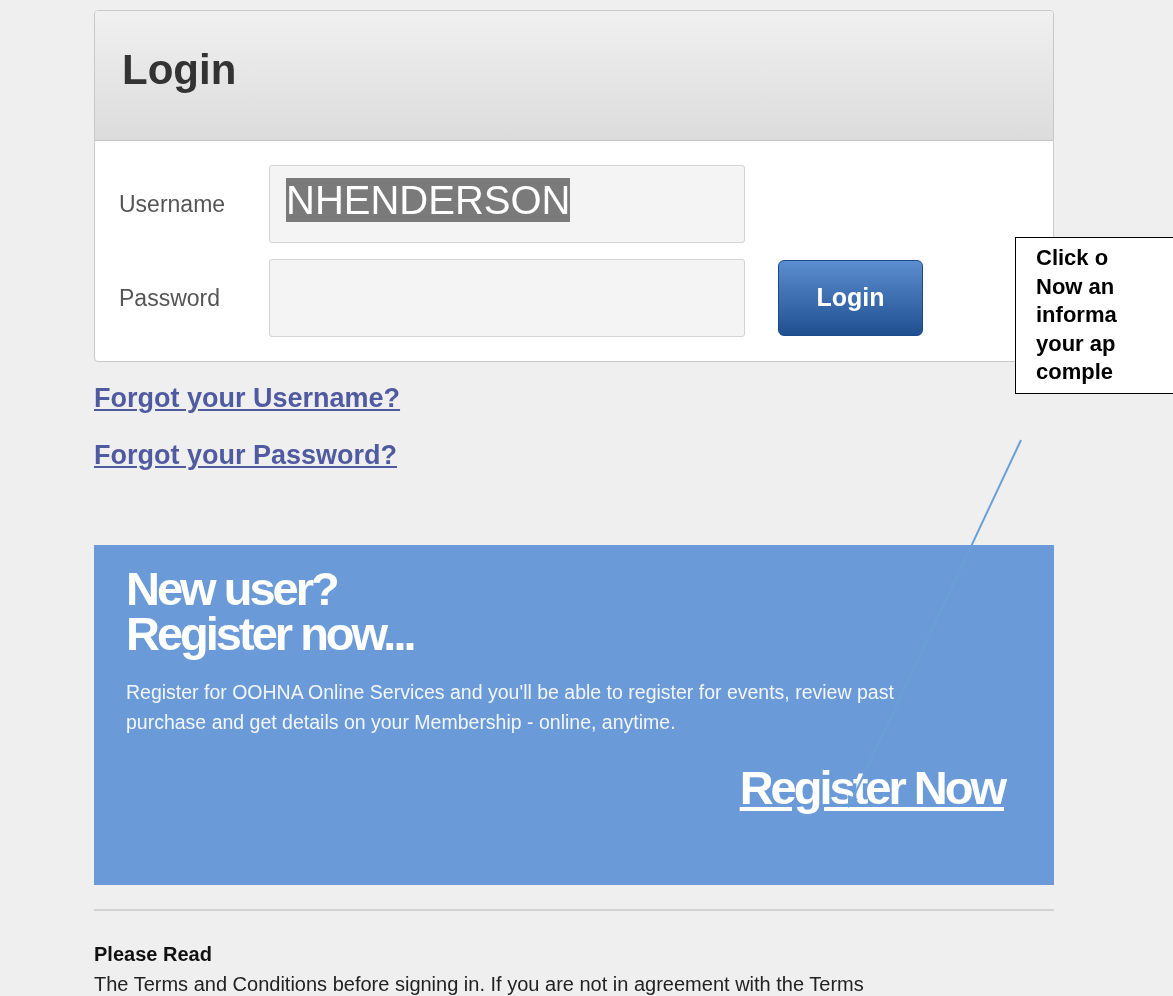 This screenshot has width=1173, height=996. What do you see at coordinates (574, 76) in the screenshot?
I see `panel-title: Login` at bounding box center [574, 76].